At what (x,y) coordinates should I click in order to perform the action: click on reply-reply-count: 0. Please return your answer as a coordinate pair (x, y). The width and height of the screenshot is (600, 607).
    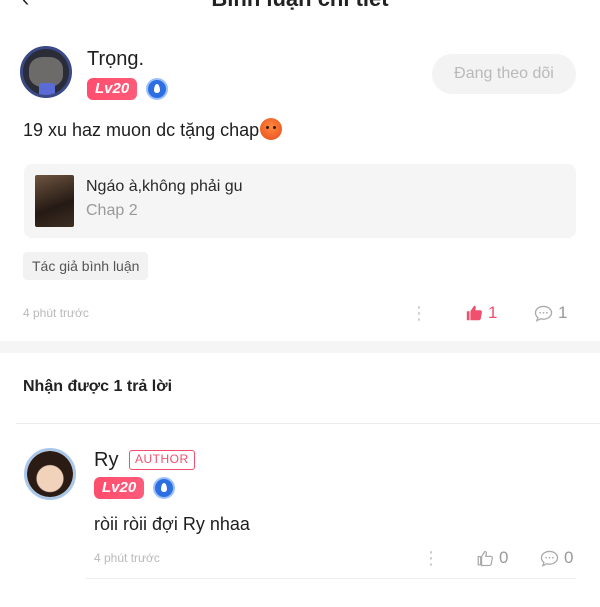
    Looking at the image, I should click on (569, 557).